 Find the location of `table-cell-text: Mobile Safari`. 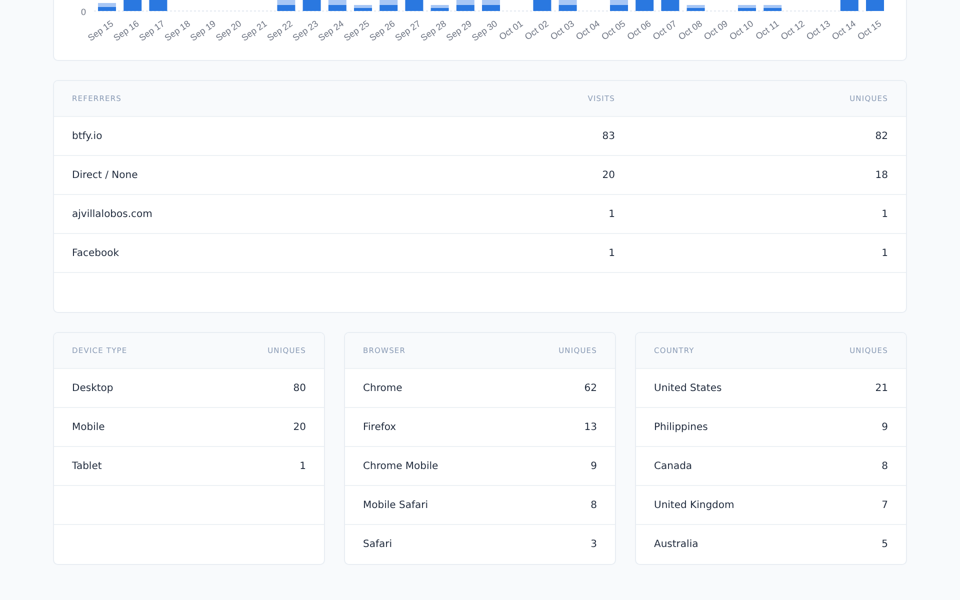

table-cell-text: Mobile Safari is located at coordinates (396, 505).